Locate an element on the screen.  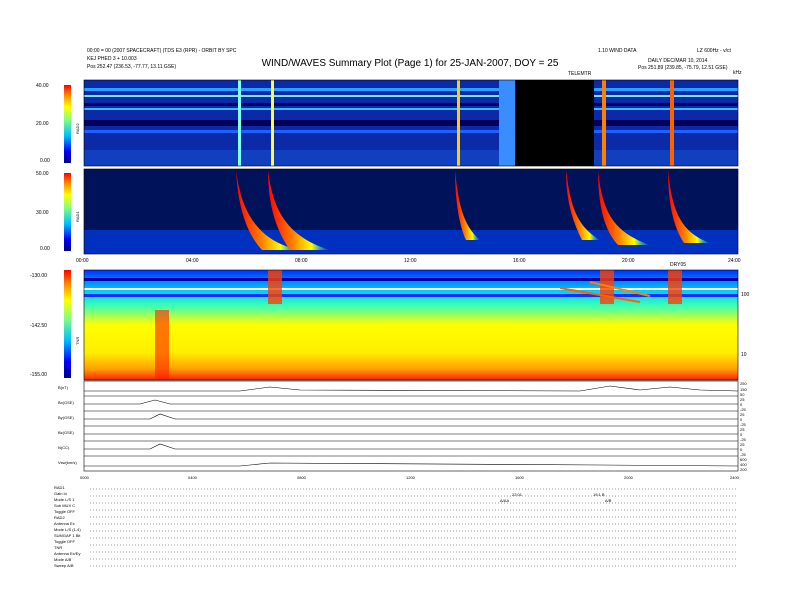
info-row-1: Gain In is located at coordinates (60, 493).